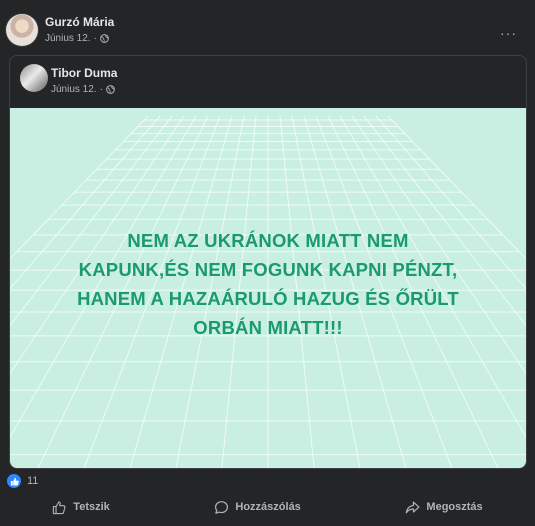  What do you see at coordinates (268, 298) in the screenshot?
I see `quote-line: HANEM A HAZAÁRULÓ HAZUG ÉS ŐRÜLT` at bounding box center [268, 298].